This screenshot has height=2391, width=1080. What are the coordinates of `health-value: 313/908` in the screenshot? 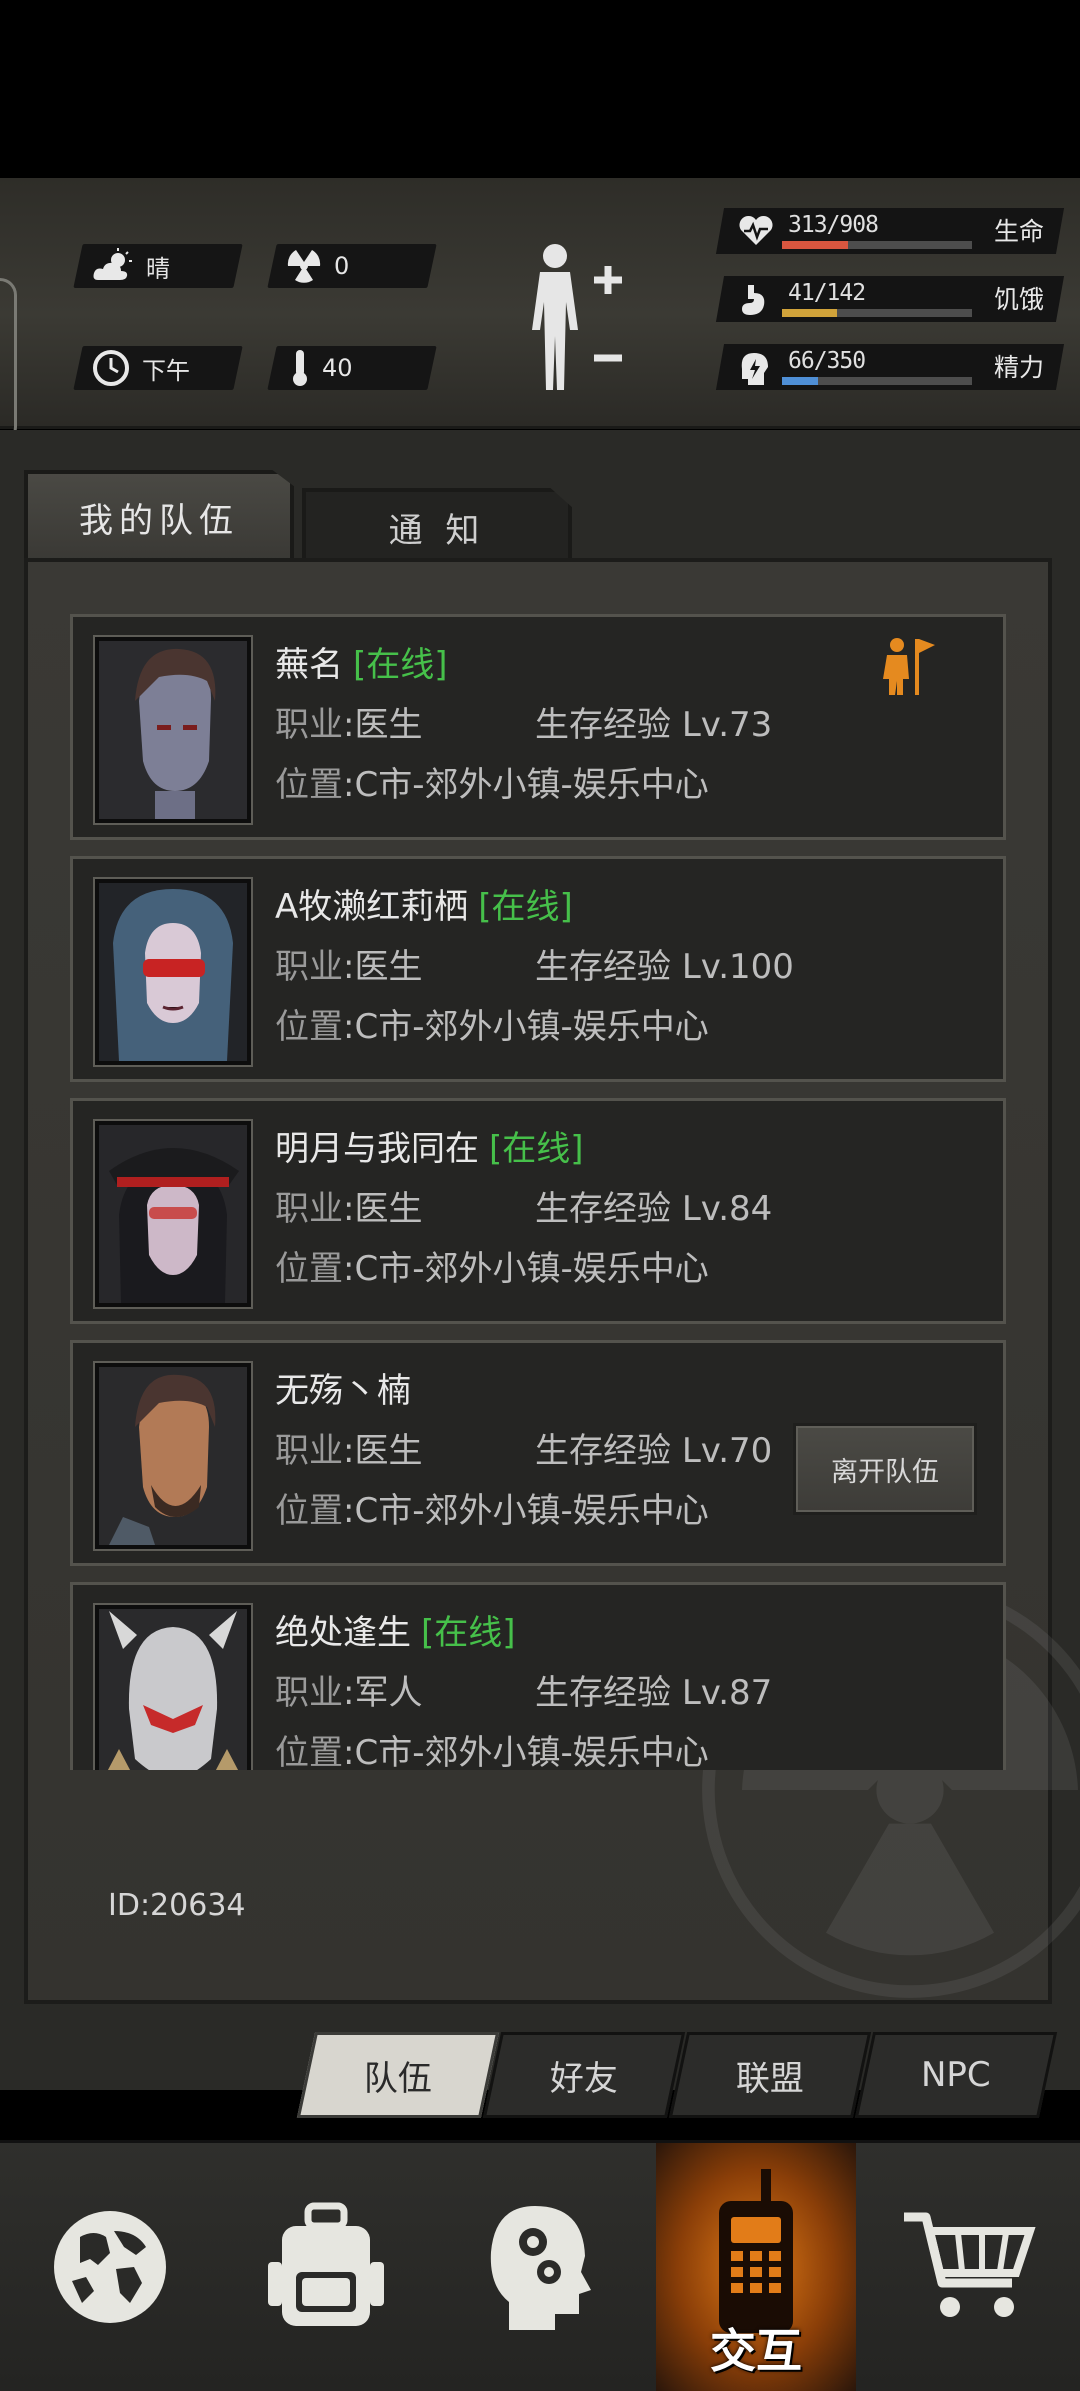 It's located at (833, 225).